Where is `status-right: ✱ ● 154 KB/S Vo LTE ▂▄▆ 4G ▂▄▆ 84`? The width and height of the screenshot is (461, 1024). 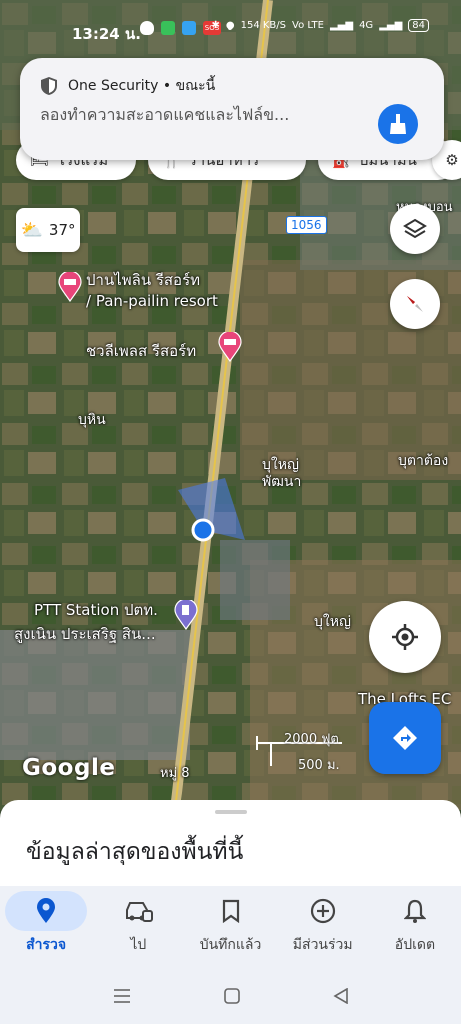 status-right: ✱ ● 154 KB/S Vo LTE ▂▄▆ 4G ▂▄▆ 84 is located at coordinates (320, 25).